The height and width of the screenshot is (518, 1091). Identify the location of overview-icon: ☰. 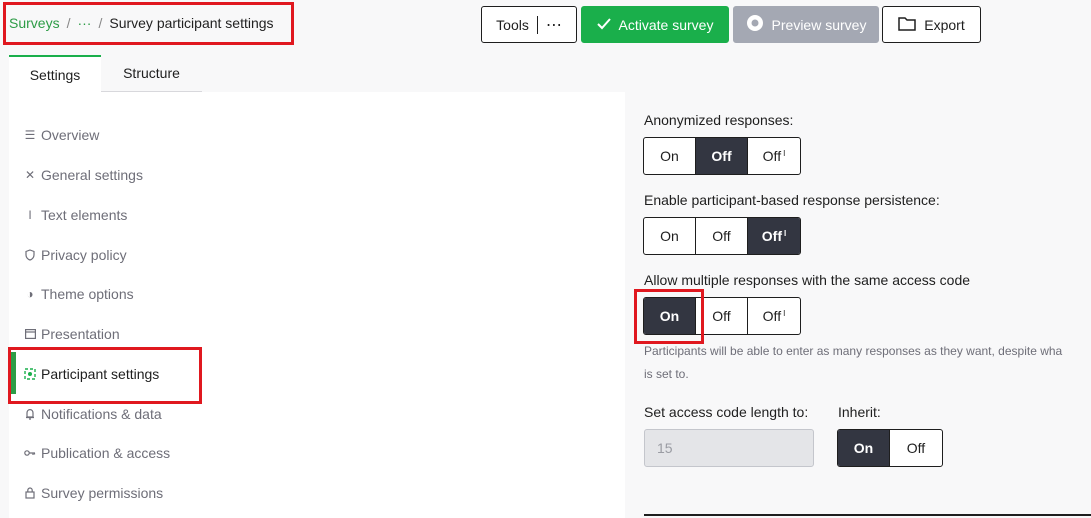
(30, 135).